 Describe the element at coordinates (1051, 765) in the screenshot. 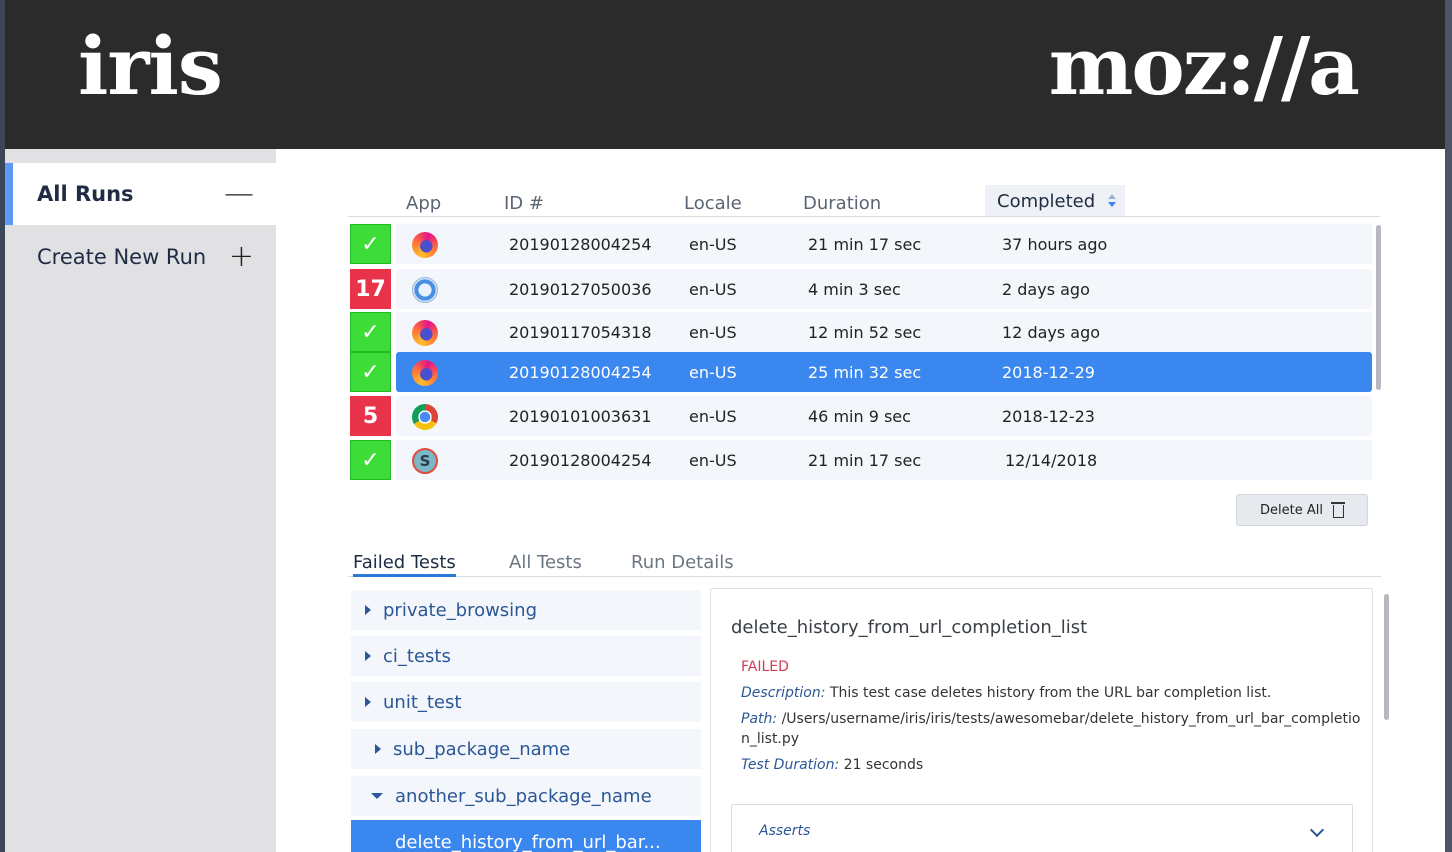

I see `test-duration: Test Duration: 21 seconds` at that location.